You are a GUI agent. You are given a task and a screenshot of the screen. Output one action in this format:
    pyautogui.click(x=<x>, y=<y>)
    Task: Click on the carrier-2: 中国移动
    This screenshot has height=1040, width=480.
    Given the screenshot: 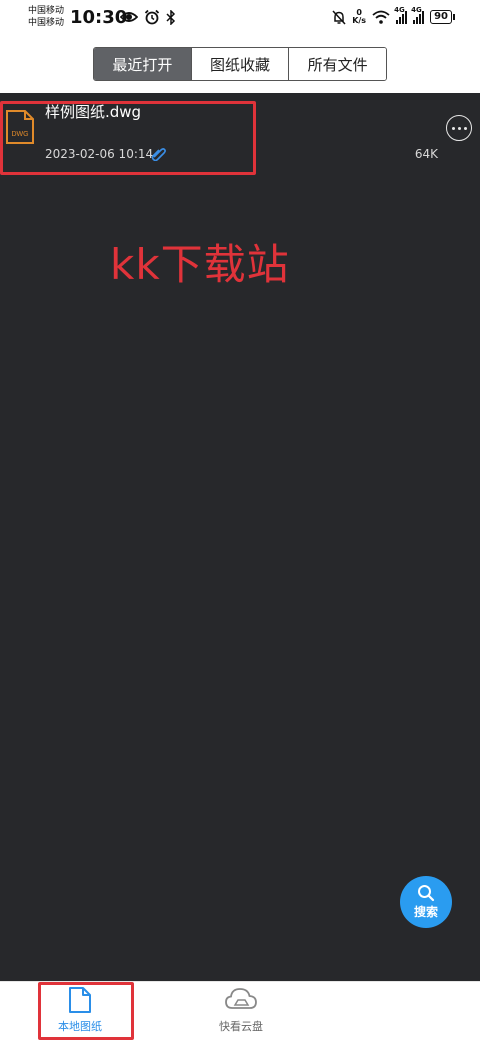 What is the action you would take?
    pyautogui.click(x=46, y=23)
    